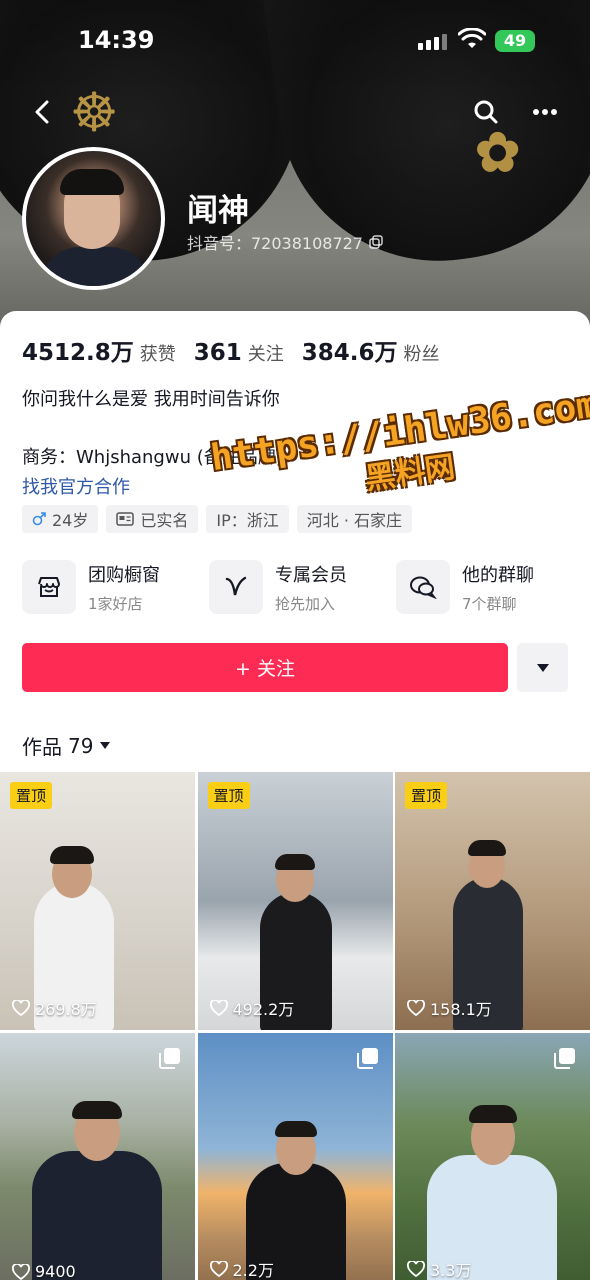  I want to click on feature-row: 团购橱窗 1家好店 专属会员 抢先加入 他的群聊 7个群聊, so click(302, 587).